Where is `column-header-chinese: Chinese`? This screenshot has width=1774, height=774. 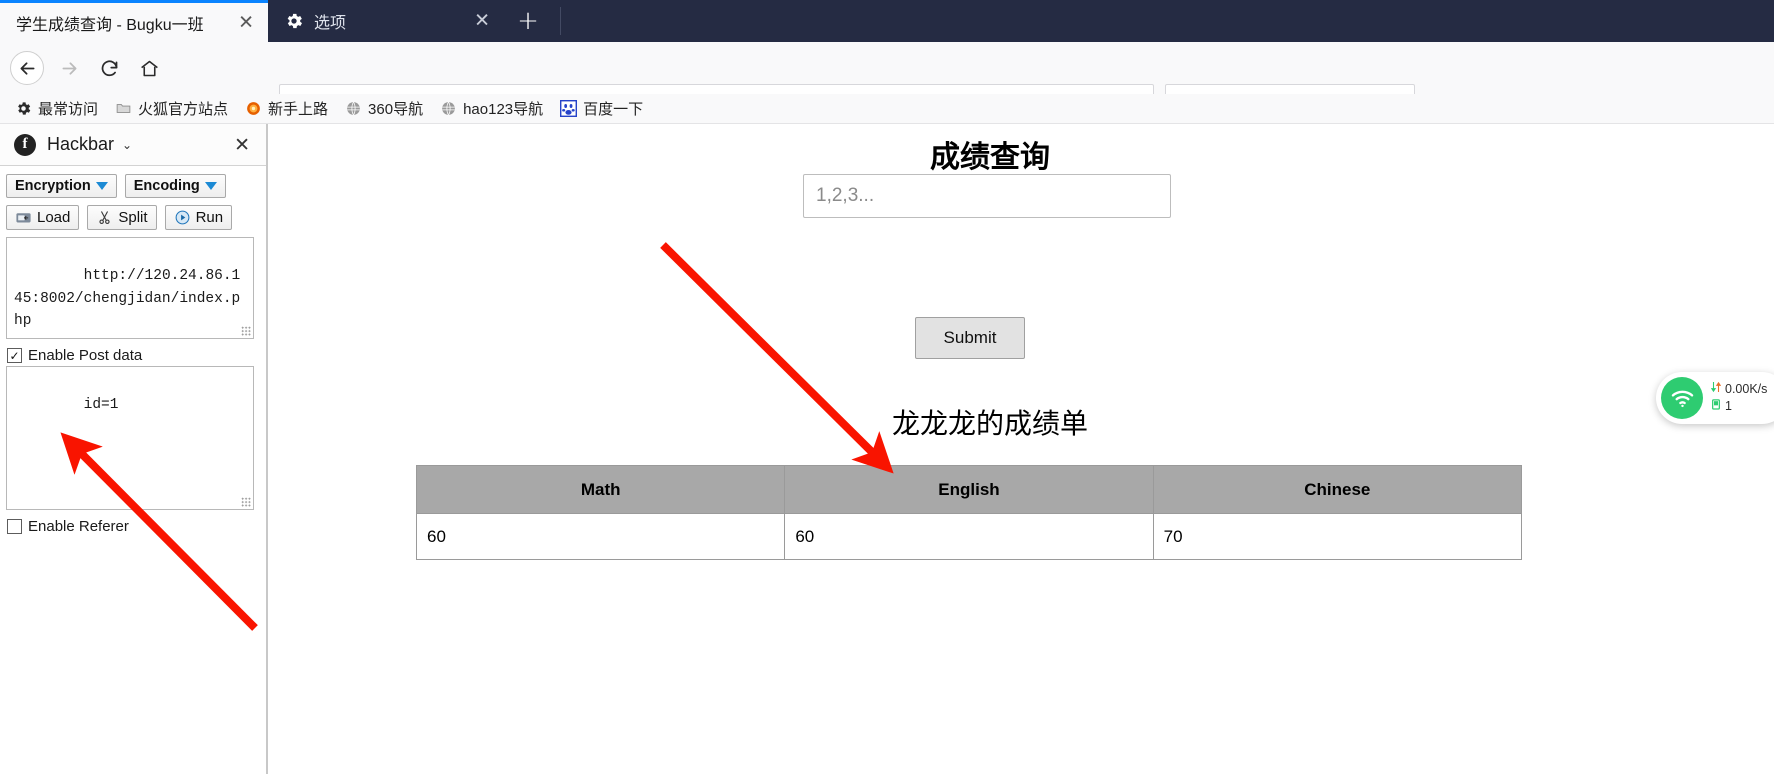
column-header-chinese: Chinese is located at coordinates (1337, 489).